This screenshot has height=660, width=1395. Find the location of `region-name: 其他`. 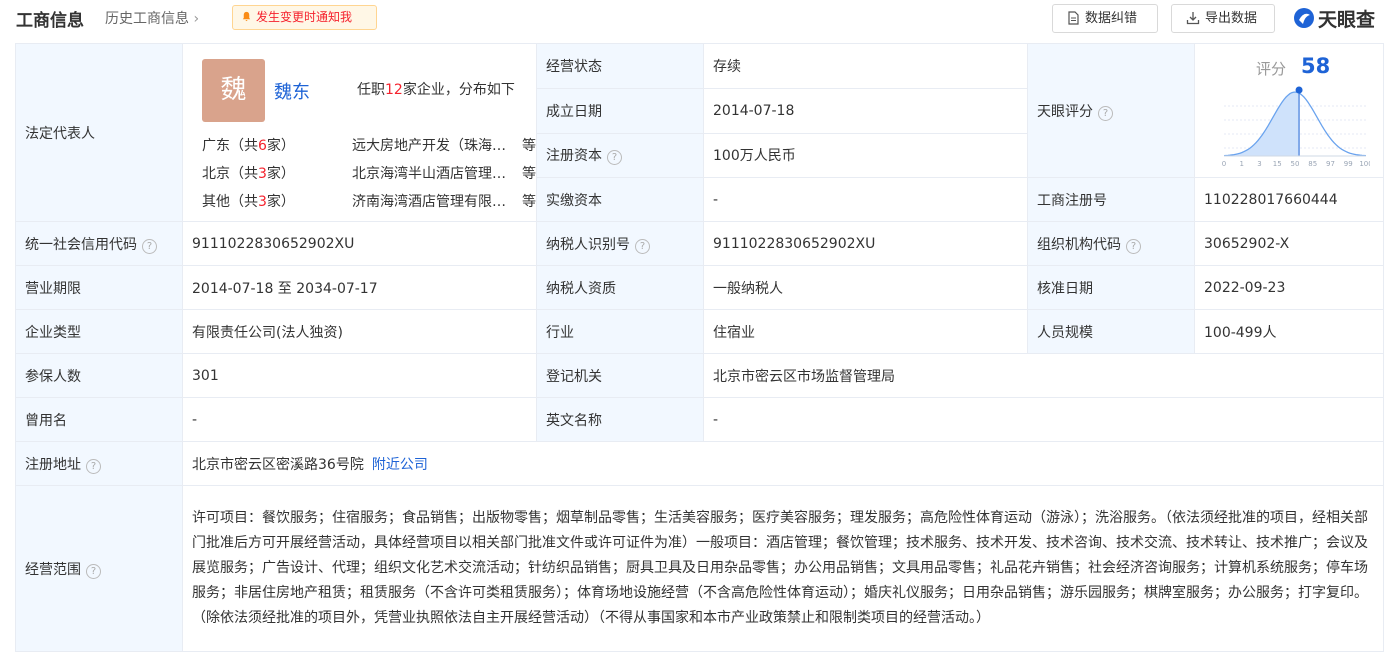

region-name: 其他 is located at coordinates (216, 201).